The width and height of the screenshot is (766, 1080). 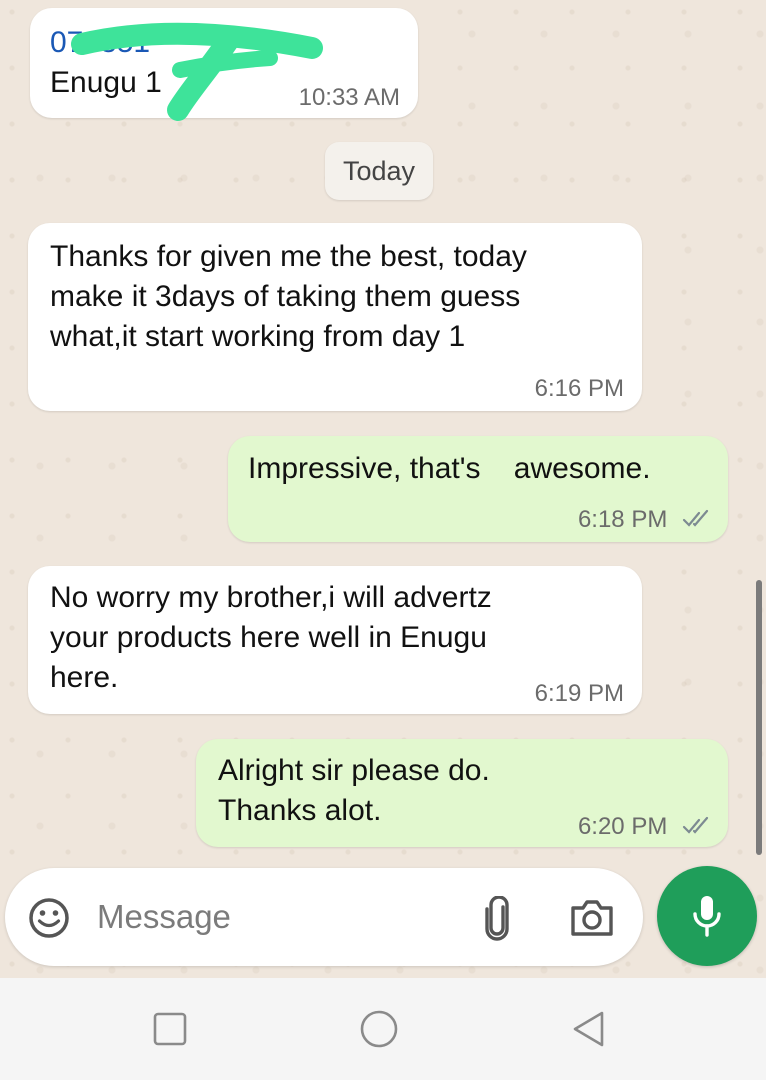 I want to click on message-time: 6:19 PM, so click(x=579, y=693).